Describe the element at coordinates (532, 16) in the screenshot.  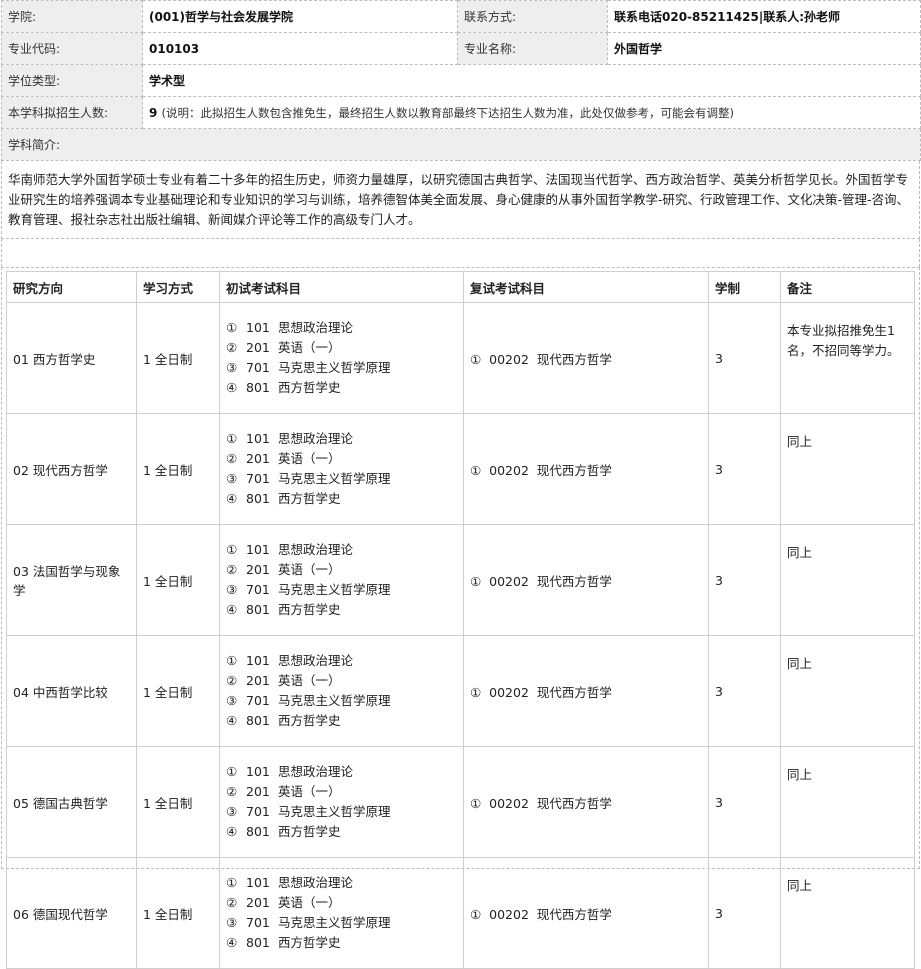
I see `contact-label: 联系方式:` at that location.